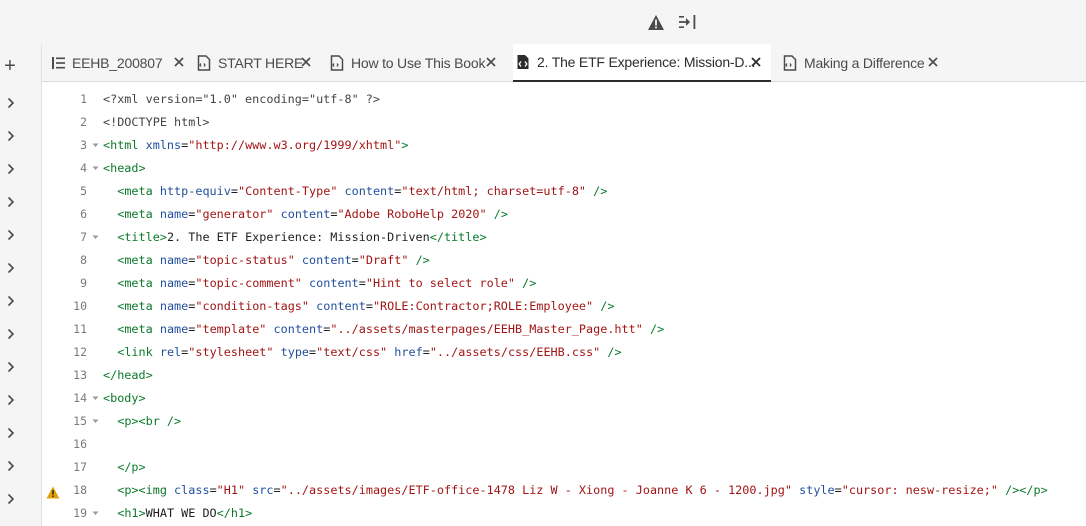 Image resolution: width=1086 pixels, height=526 pixels. I want to click on code-line: 4 <head>, so click(564, 168).